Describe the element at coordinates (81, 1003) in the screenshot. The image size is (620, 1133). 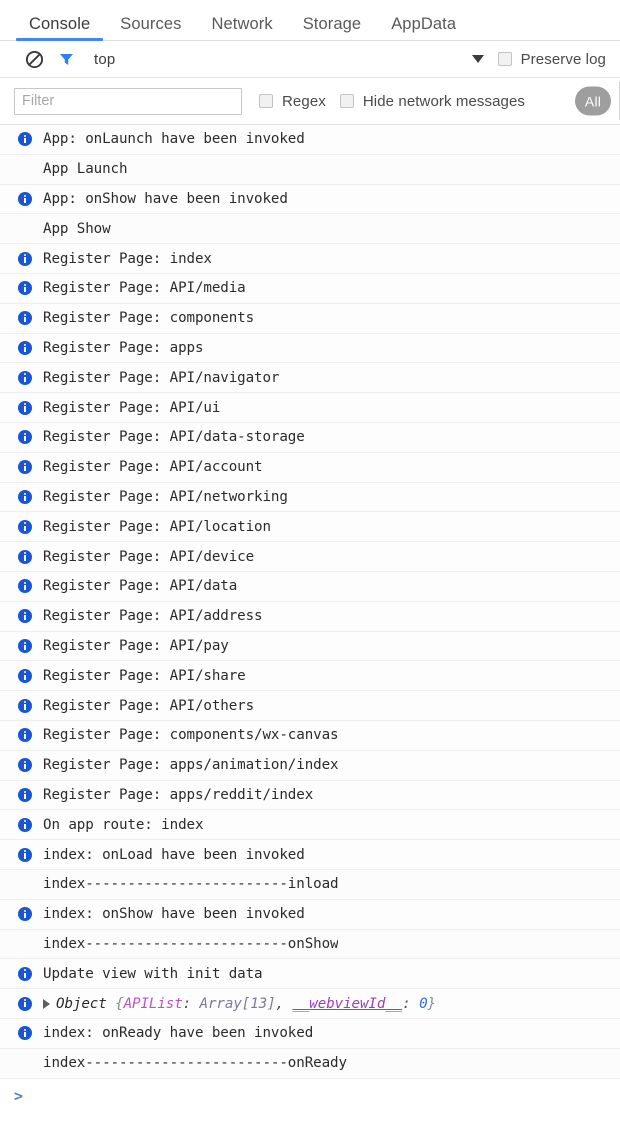
I see `object-type-name: Object` at that location.